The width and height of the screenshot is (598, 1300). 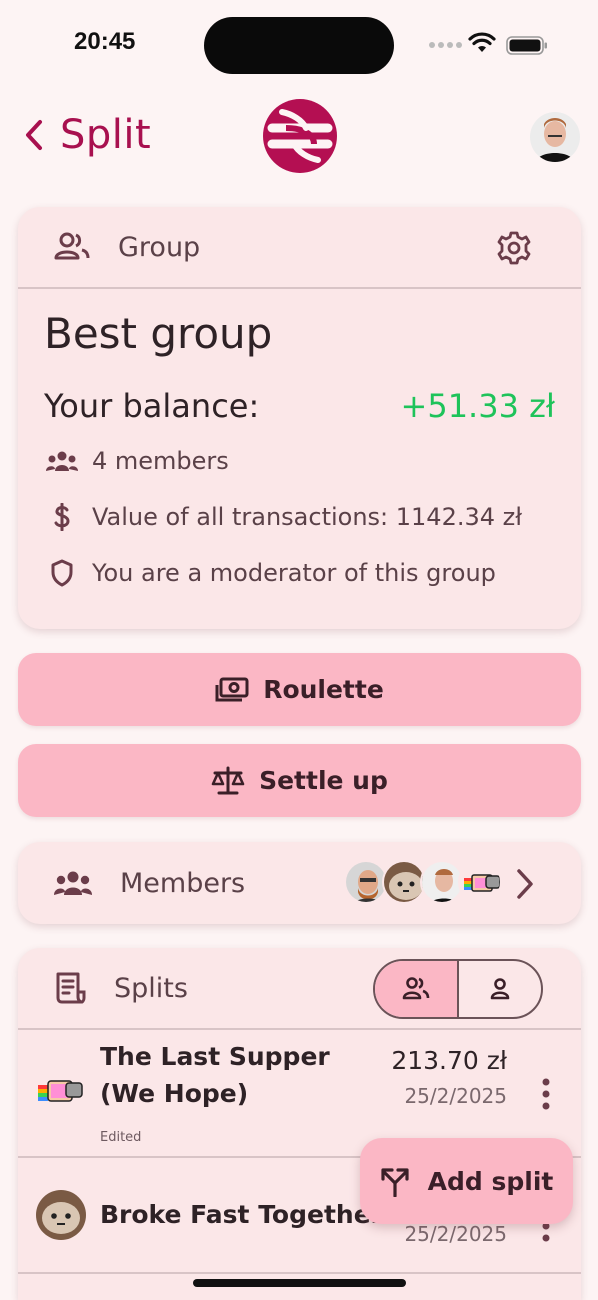 What do you see at coordinates (105, 41) in the screenshot?
I see `status-time: 20:45` at bounding box center [105, 41].